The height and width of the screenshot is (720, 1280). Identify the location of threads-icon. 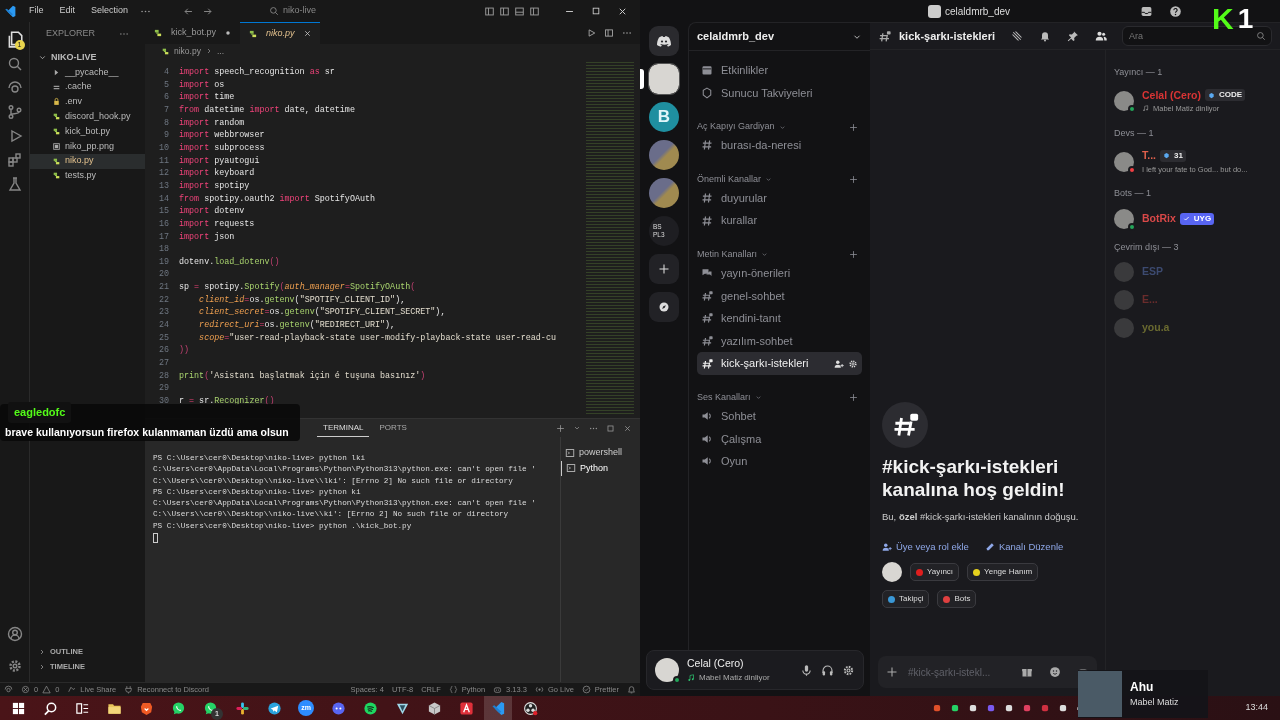
(1017, 36).